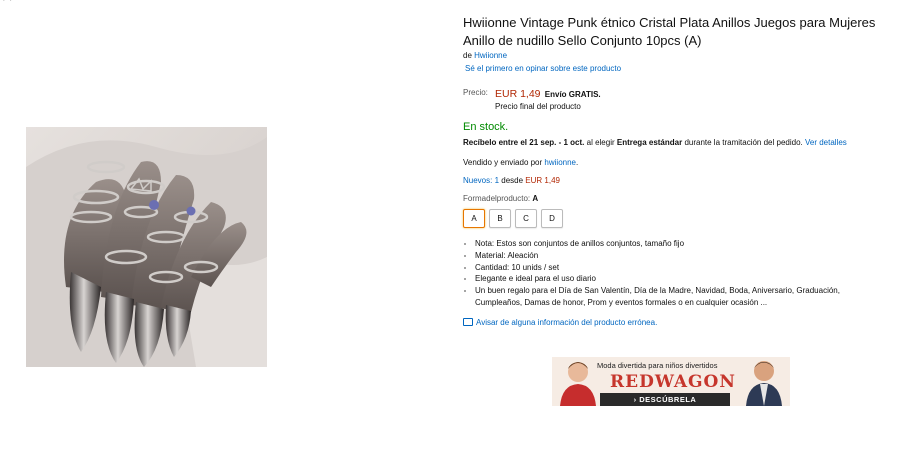 This screenshot has height=450, width=897. What do you see at coordinates (743, 142) in the screenshot?
I see `delivery-tail: durante la tramitación del pedido.` at bounding box center [743, 142].